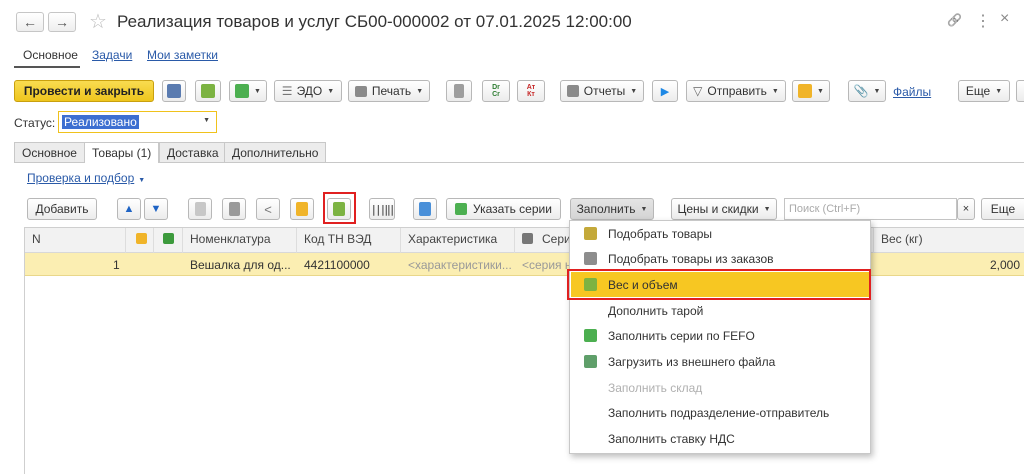 Image resolution: width=1024 pixels, height=474 pixels. I want to click on floppy-icon, so click(174, 91).